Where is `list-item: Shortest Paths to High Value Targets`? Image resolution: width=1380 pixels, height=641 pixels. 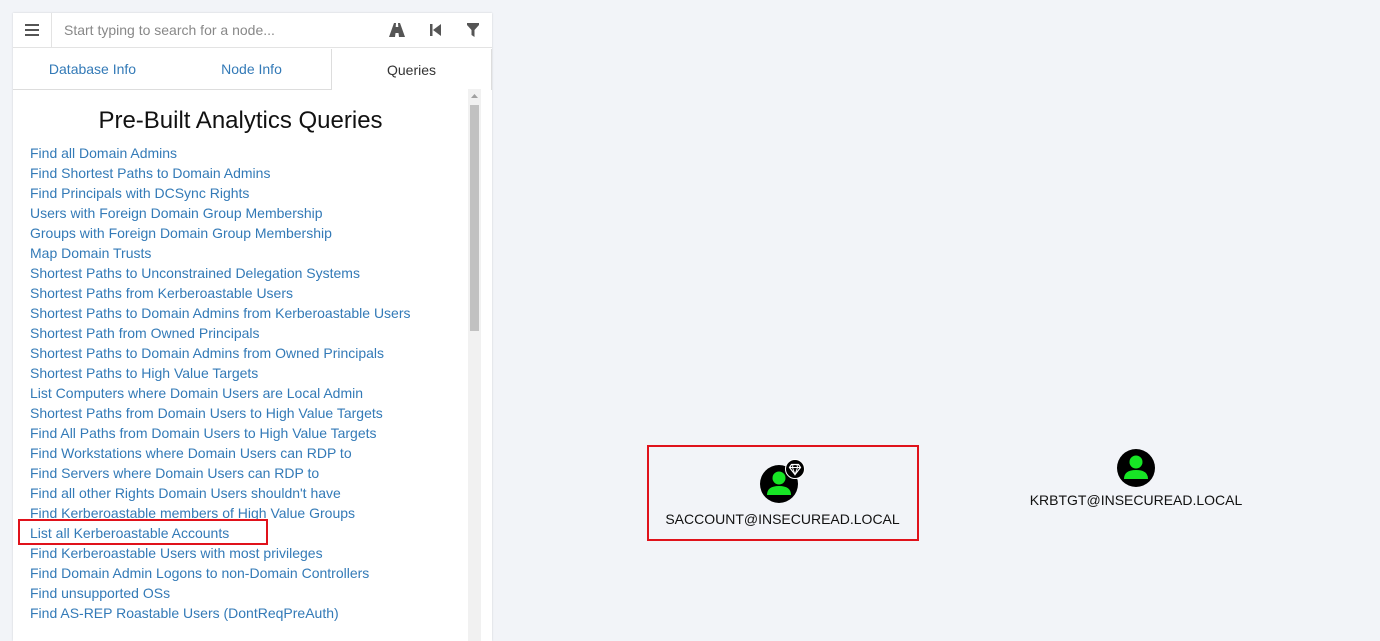 list-item: Shortest Paths to High Value Targets is located at coordinates (249, 373).